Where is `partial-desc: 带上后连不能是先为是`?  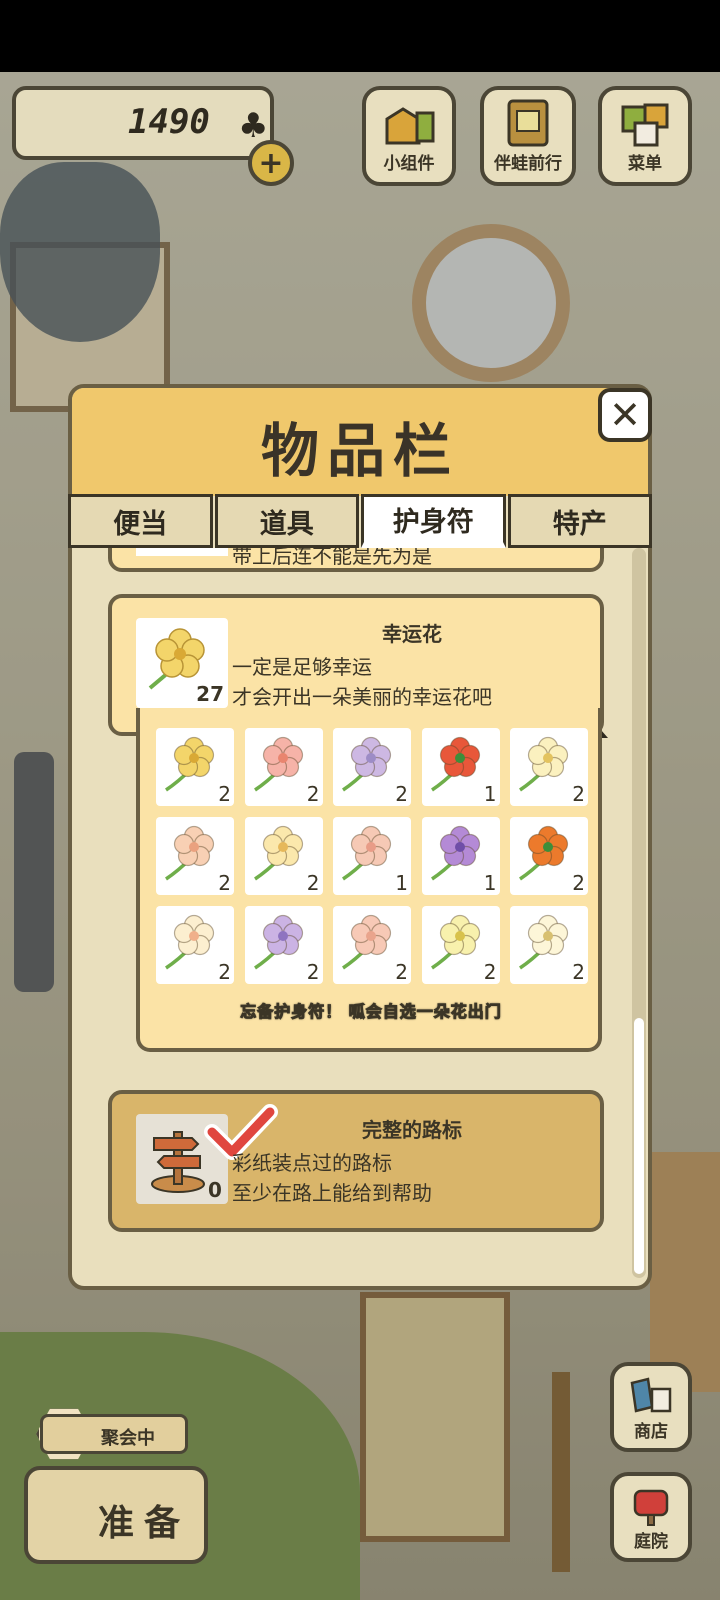 partial-desc: 带上后连不能是先为是 is located at coordinates (332, 558).